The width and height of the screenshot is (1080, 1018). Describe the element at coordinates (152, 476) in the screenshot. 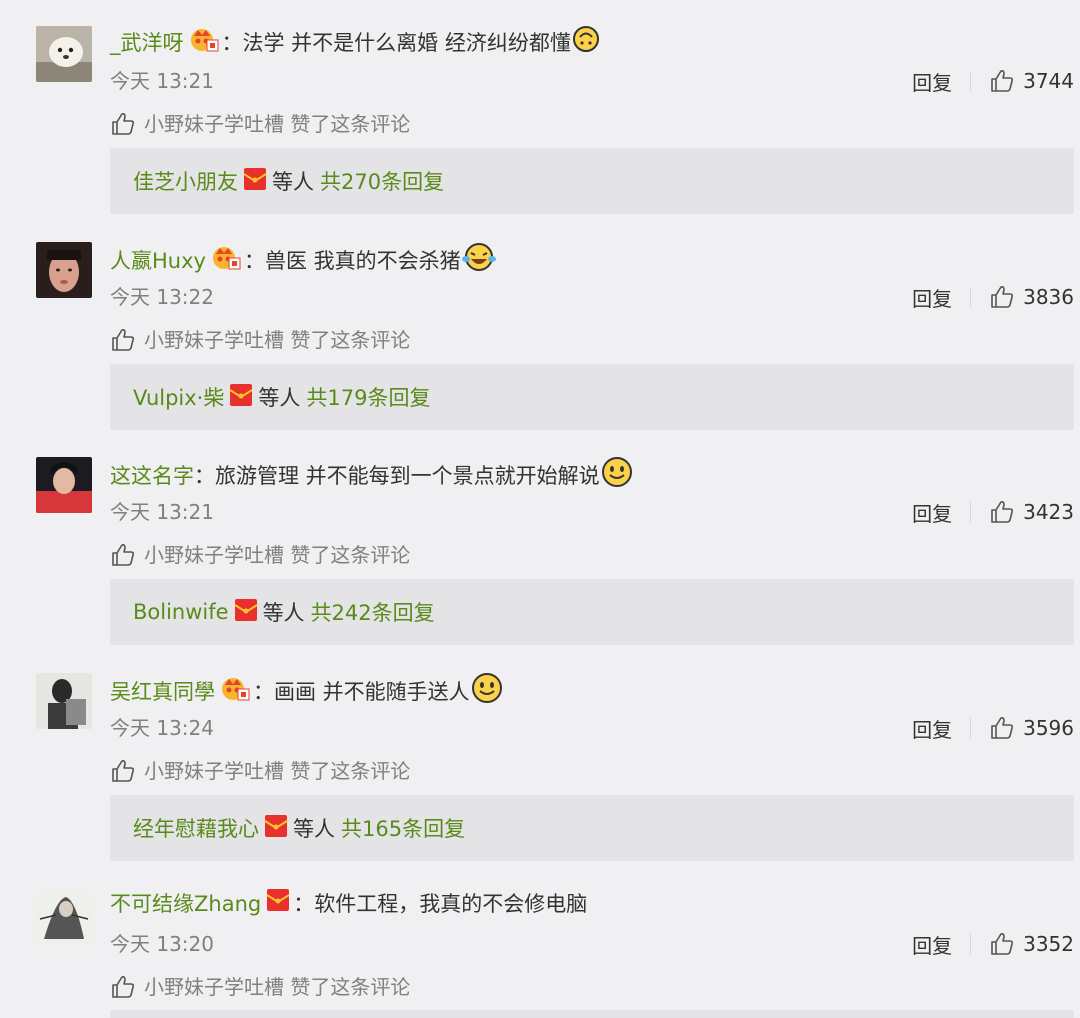

I see `username-link: 这这名字` at that location.